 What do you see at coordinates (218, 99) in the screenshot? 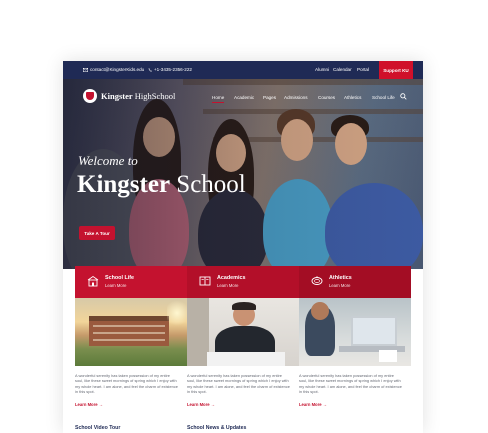
I see `nav-home: Home` at bounding box center [218, 99].